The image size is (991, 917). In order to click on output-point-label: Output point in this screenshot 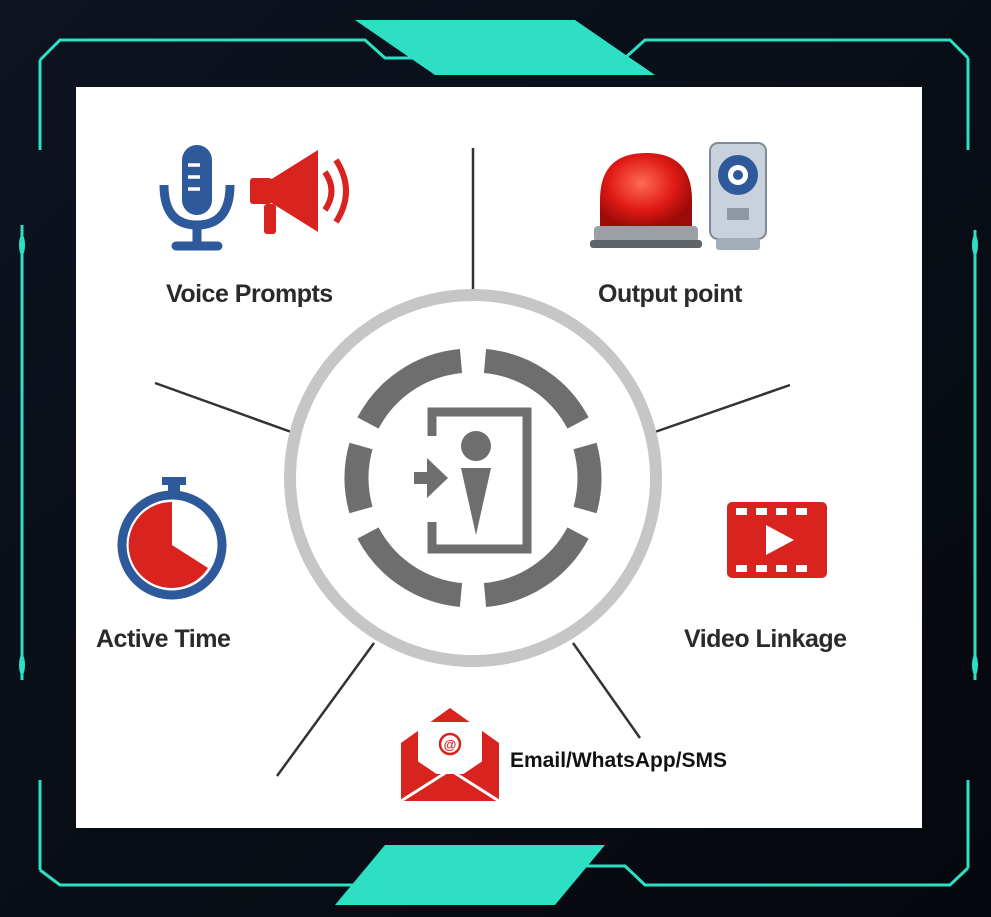, I will do `click(670, 294)`.